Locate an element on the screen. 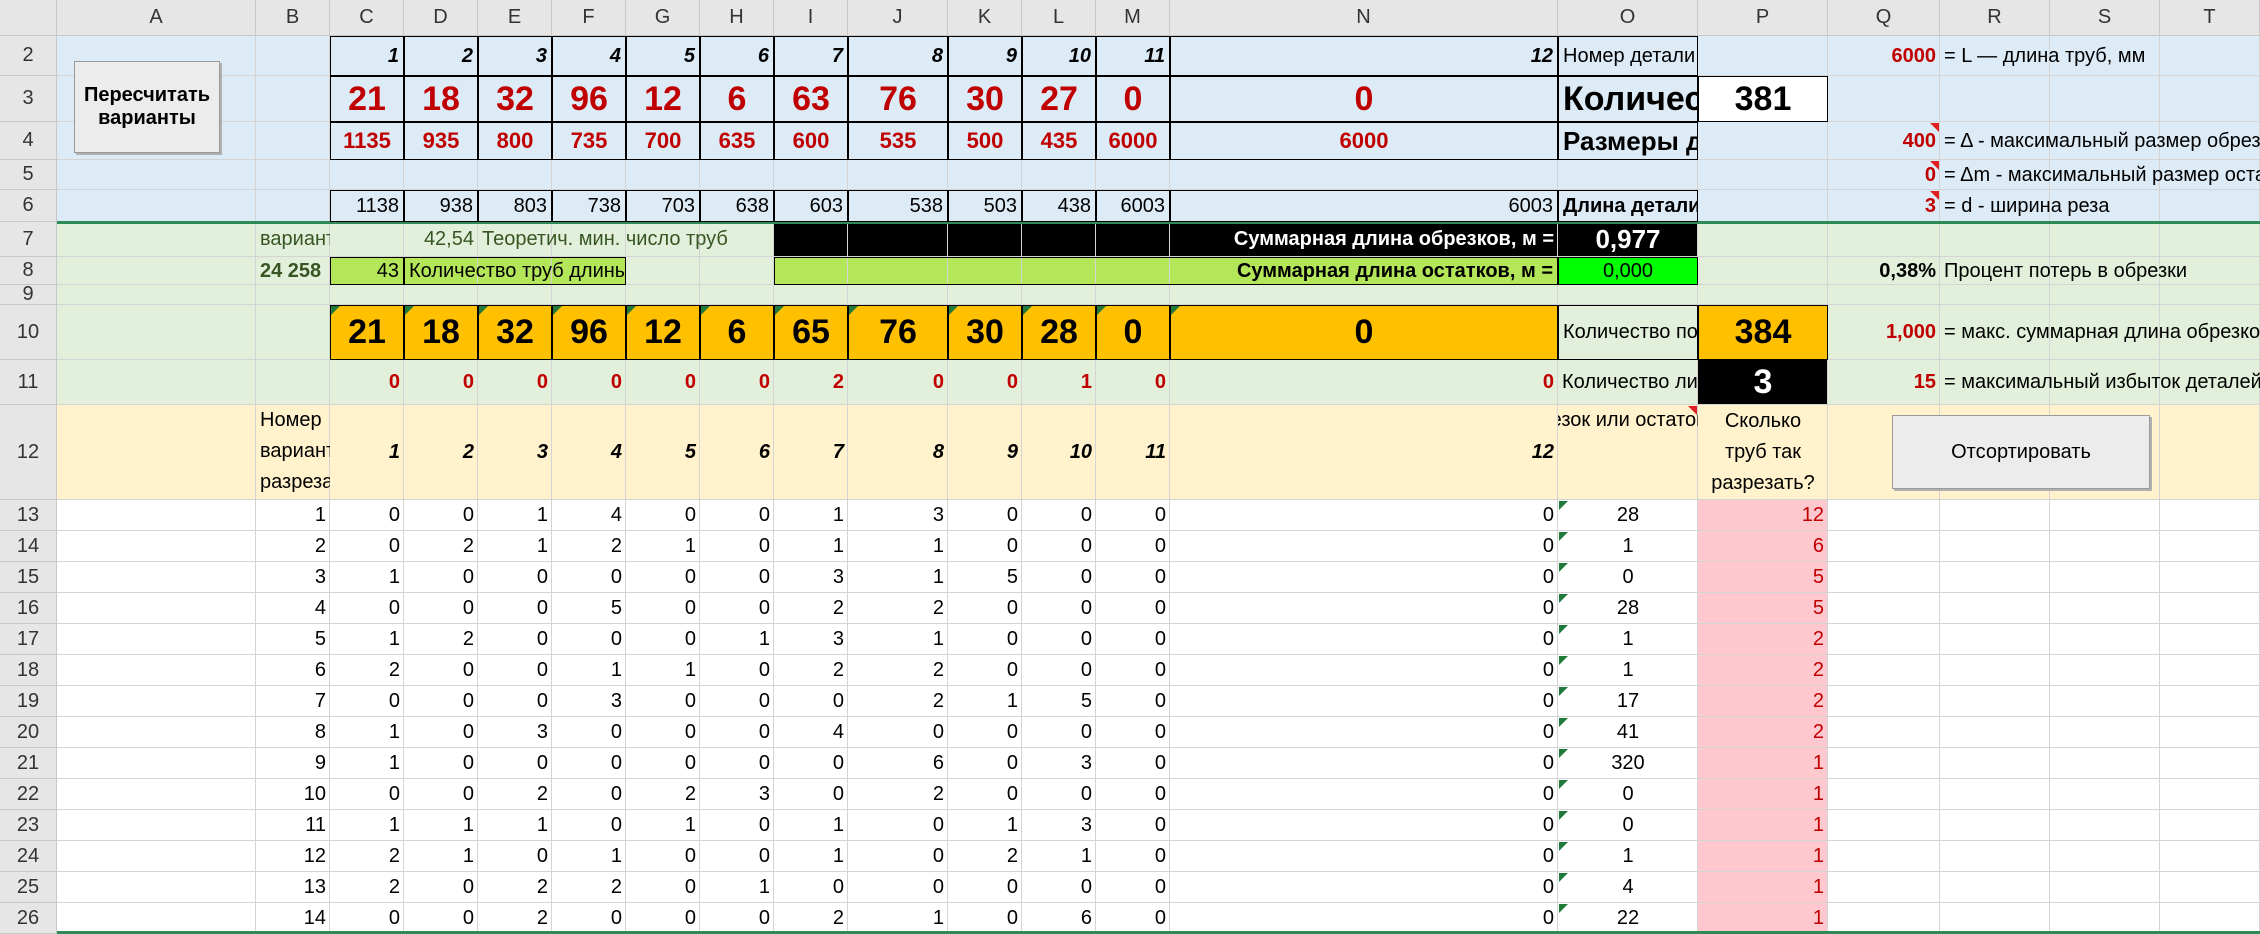 The image size is (2260, 934). extra-count: 2 is located at coordinates (811, 382).